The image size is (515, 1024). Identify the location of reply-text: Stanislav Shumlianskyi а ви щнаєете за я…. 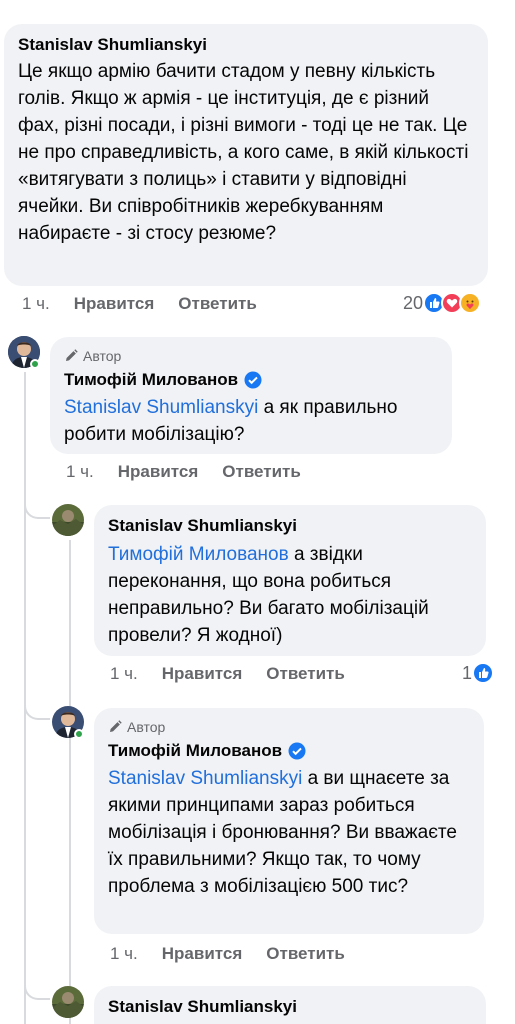
(289, 832).